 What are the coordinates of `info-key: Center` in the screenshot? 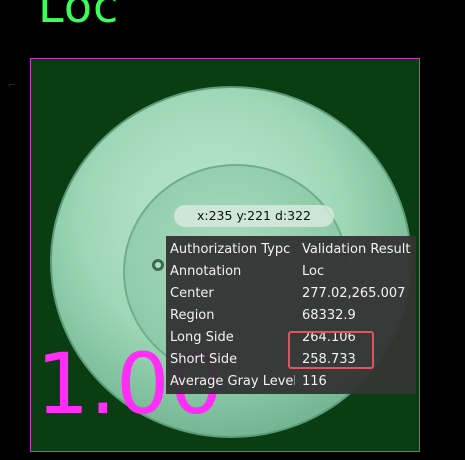 It's located at (192, 293).